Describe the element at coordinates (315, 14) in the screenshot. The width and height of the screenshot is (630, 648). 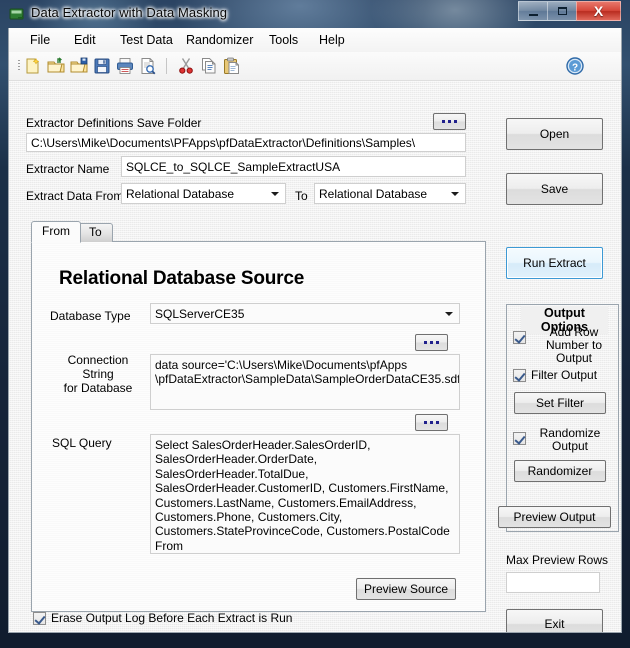
I see `title-bar: Data Extractor with Data Masking X` at that location.